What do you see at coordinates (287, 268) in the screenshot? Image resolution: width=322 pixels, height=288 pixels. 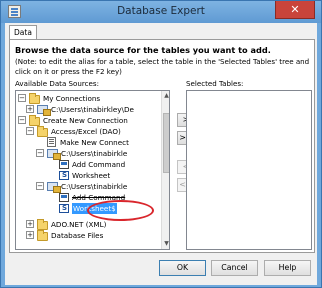 I see `help-button: Help` at bounding box center [287, 268].